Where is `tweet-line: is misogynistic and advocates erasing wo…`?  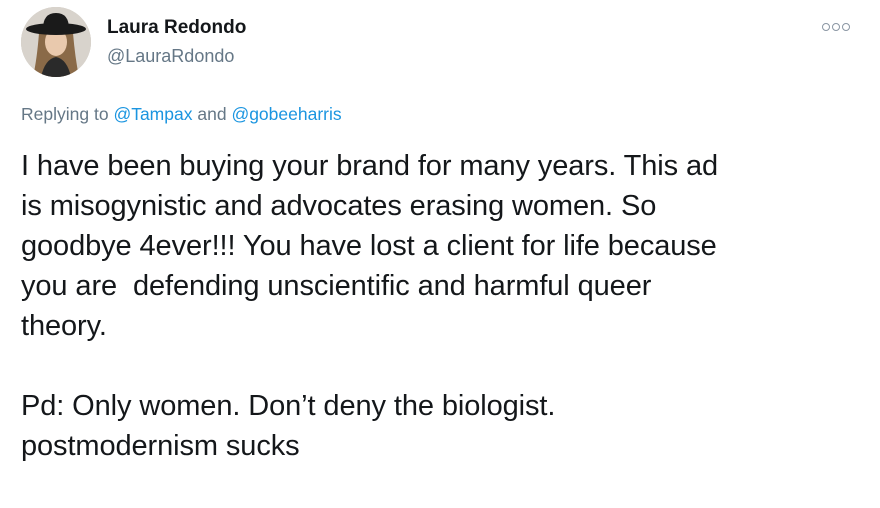 tweet-line: is misogynistic and advocates erasing wo… is located at coordinates (339, 206).